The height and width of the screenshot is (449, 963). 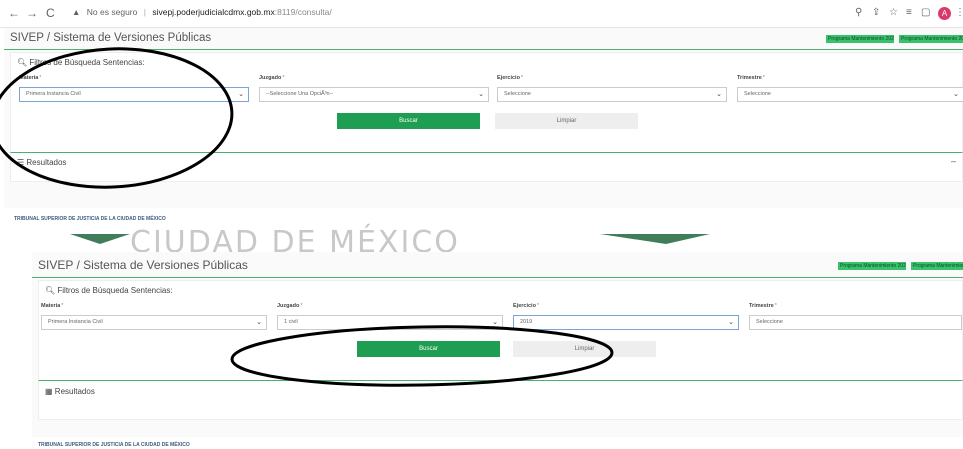 I want to click on share-icon: ⇪, so click(x=876, y=12).